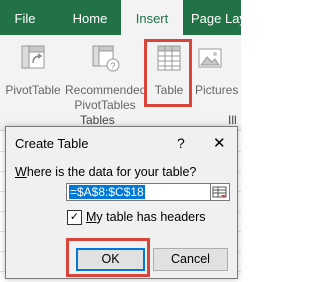 The height and width of the screenshot is (282, 320). What do you see at coordinates (33, 90) in the screenshot?
I see `pivottable-label: PivotTable` at bounding box center [33, 90].